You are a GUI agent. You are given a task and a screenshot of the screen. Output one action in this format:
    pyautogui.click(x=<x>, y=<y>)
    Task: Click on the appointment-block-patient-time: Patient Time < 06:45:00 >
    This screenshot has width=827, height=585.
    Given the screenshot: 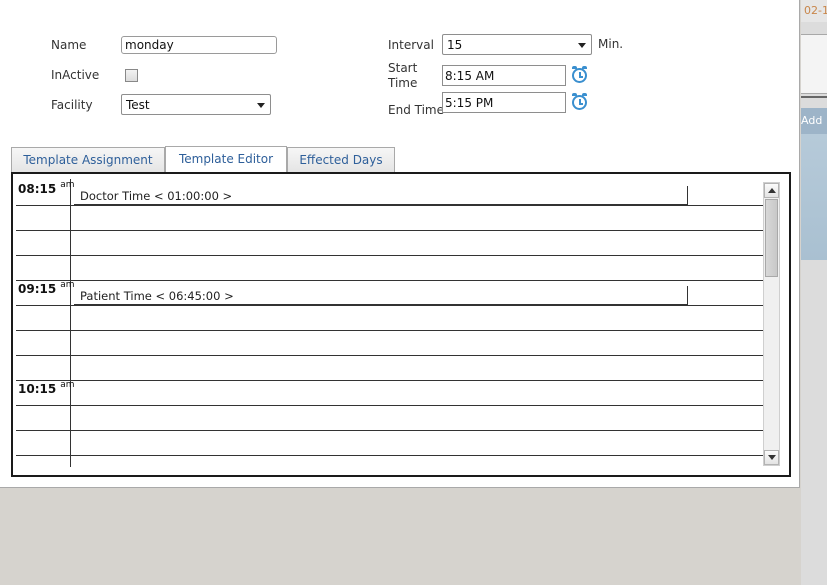 What is the action you would take?
    pyautogui.click(x=381, y=295)
    